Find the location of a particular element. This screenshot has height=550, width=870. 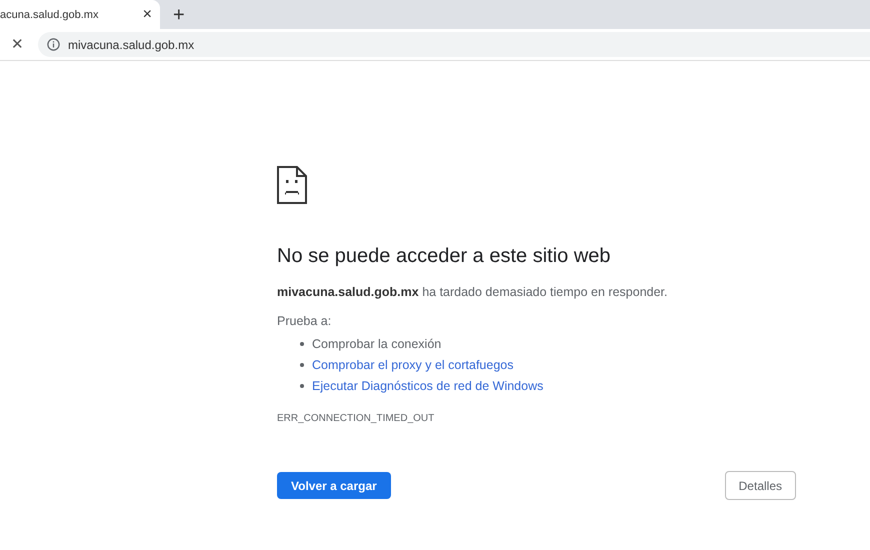

suggestion-text: Comprobar la conexión is located at coordinates (377, 343).